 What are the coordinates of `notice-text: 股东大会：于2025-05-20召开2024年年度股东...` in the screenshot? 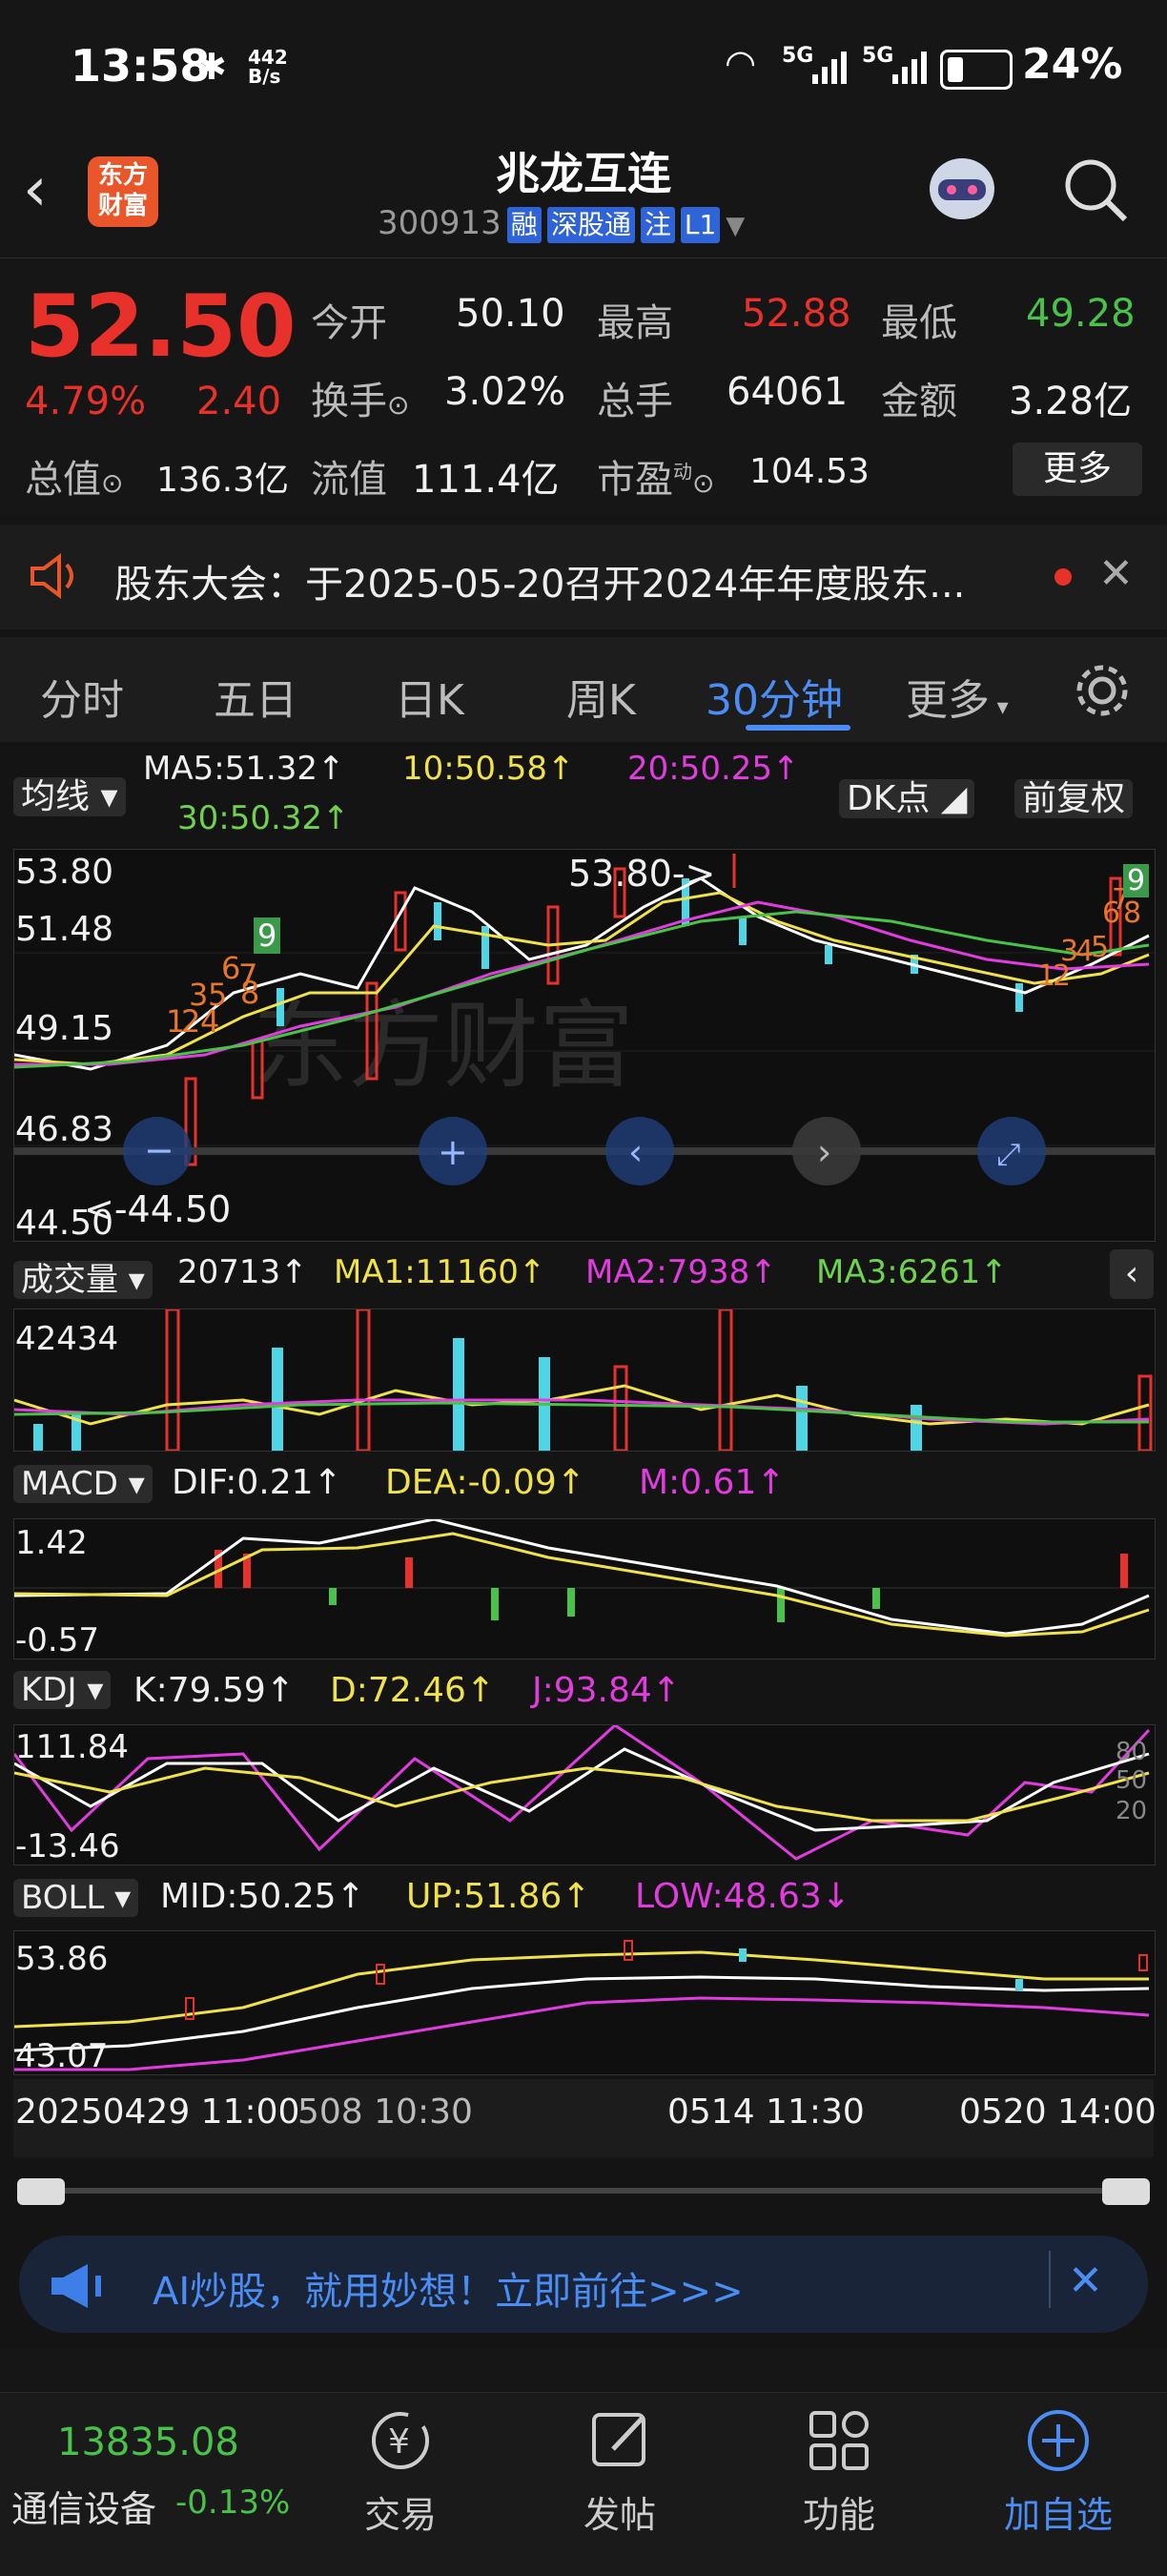 It's located at (539, 580).